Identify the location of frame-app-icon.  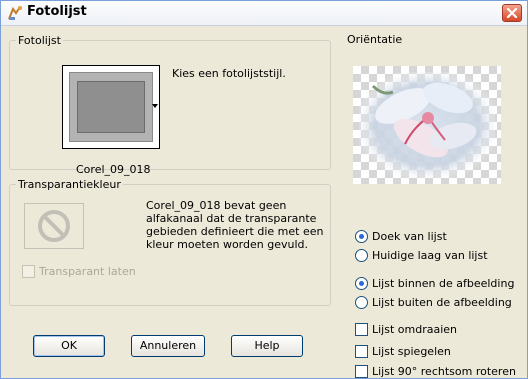
(15, 13).